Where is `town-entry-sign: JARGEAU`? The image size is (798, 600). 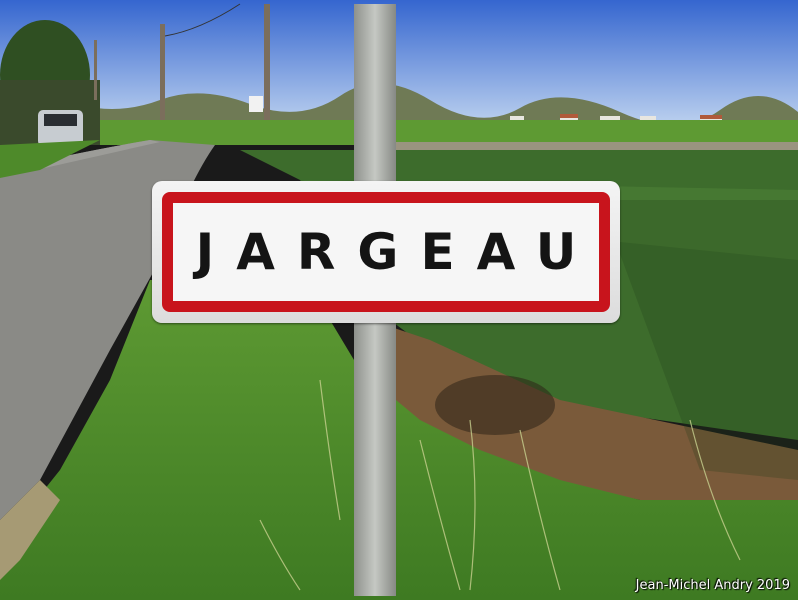 town-entry-sign: JARGEAU is located at coordinates (386, 252).